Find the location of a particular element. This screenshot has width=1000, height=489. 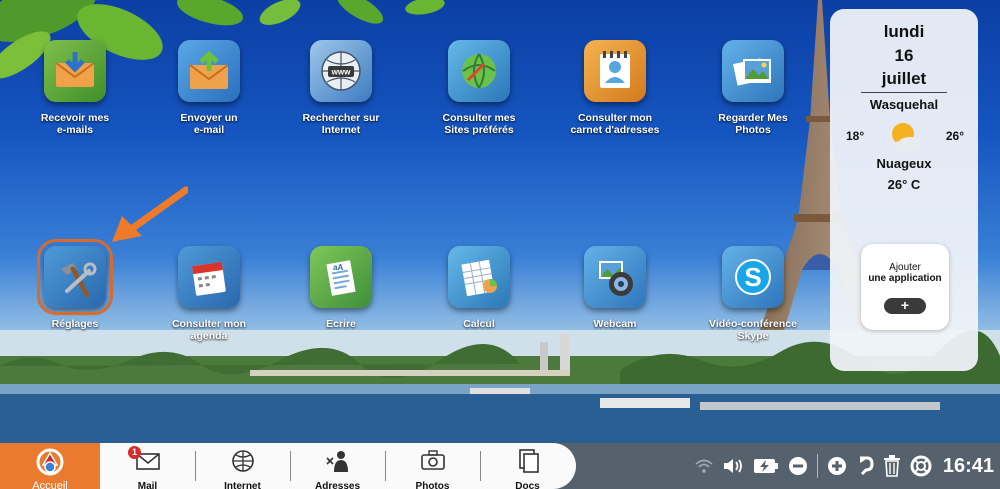

weather-max-temp: 26° is located at coordinates (954, 136).